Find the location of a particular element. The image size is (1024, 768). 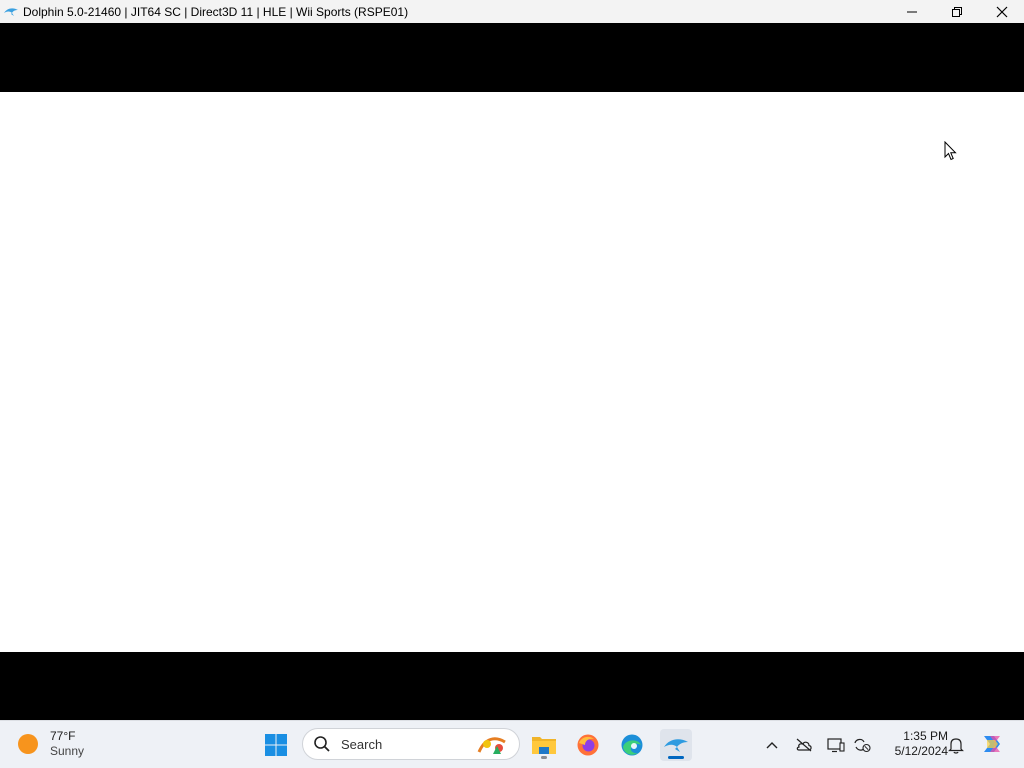

mouse-cursor-icon is located at coordinates (950, 151).